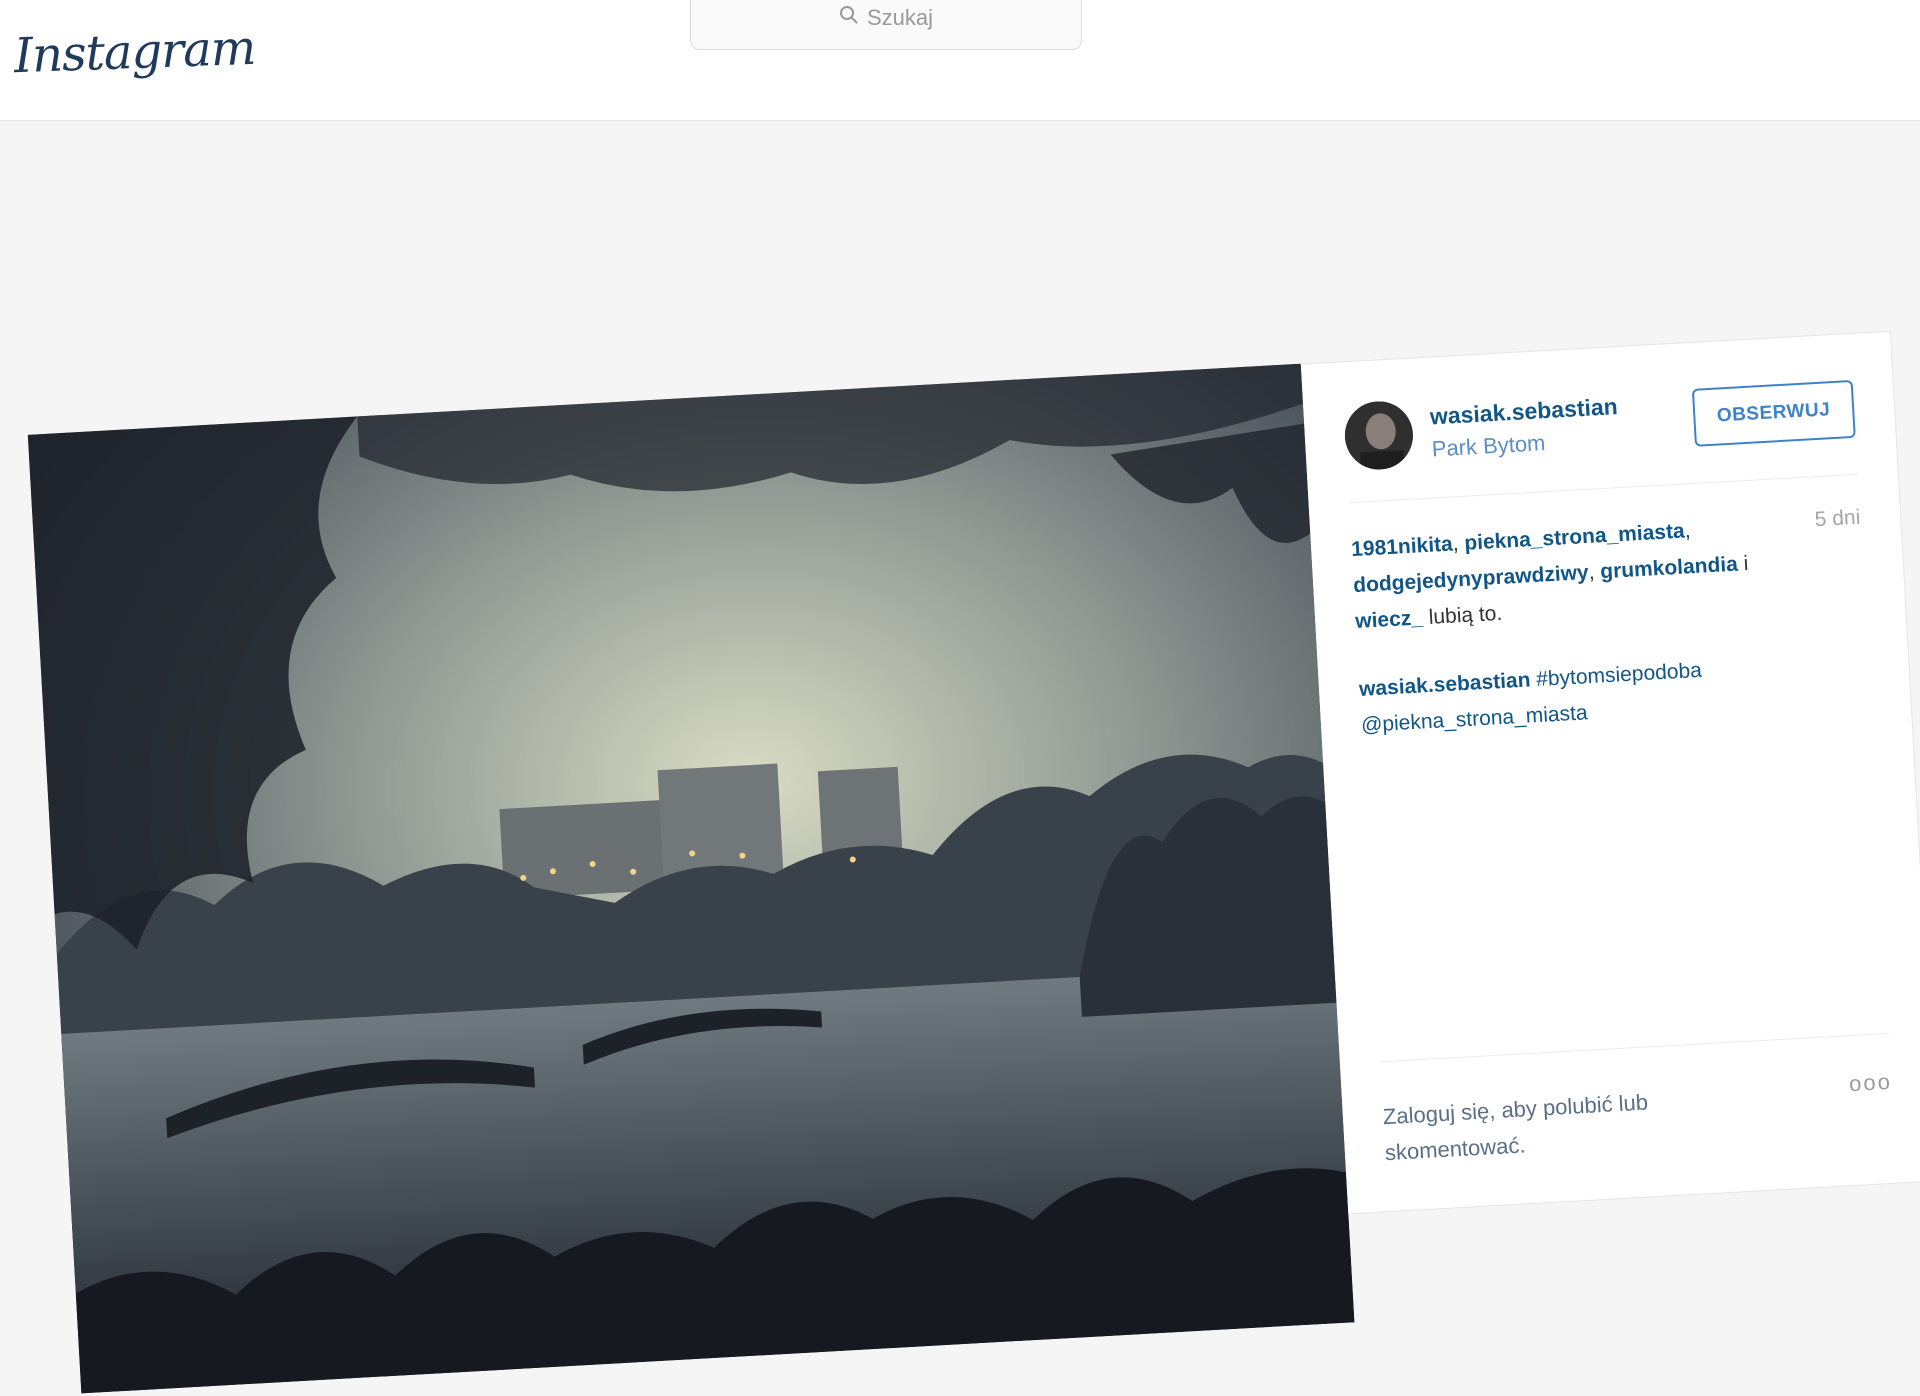  I want to click on likes-suffix: lubią to., so click(1462, 615).